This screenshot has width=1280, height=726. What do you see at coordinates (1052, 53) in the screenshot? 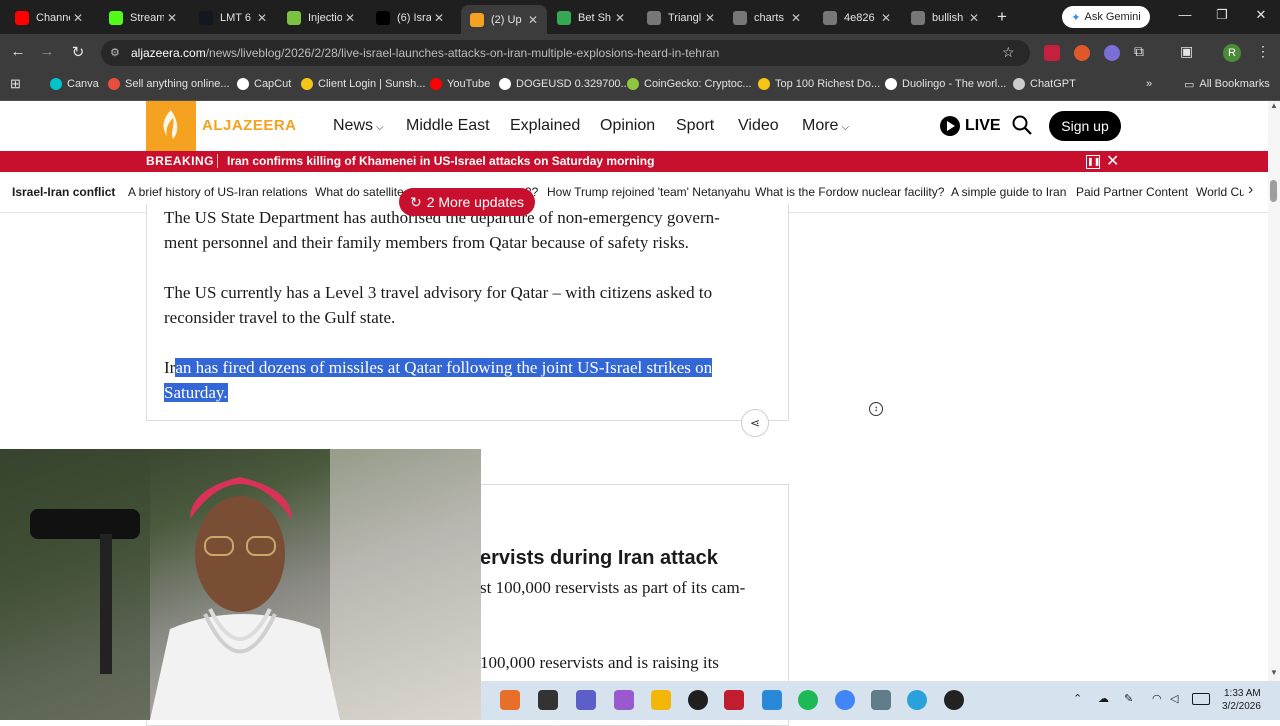
I see `pocket-extension-icon` at bounding box center [1052, 53].